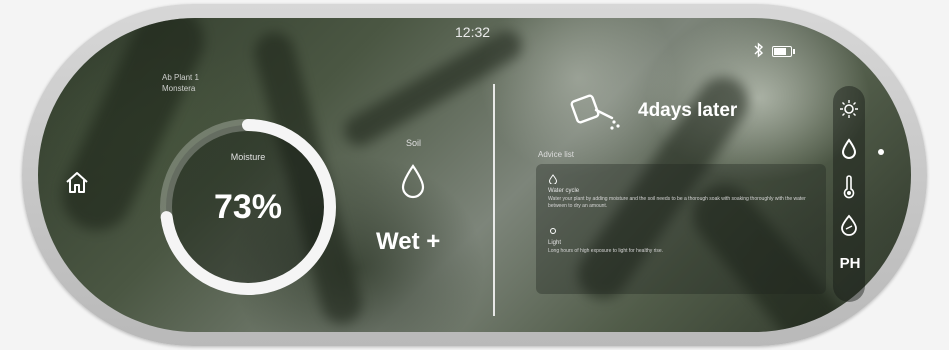 This screenshot has height=350, width=949. Describe the element at coordinates (553, 179) in the screenshot. I see `drop-small-icon` at that location.